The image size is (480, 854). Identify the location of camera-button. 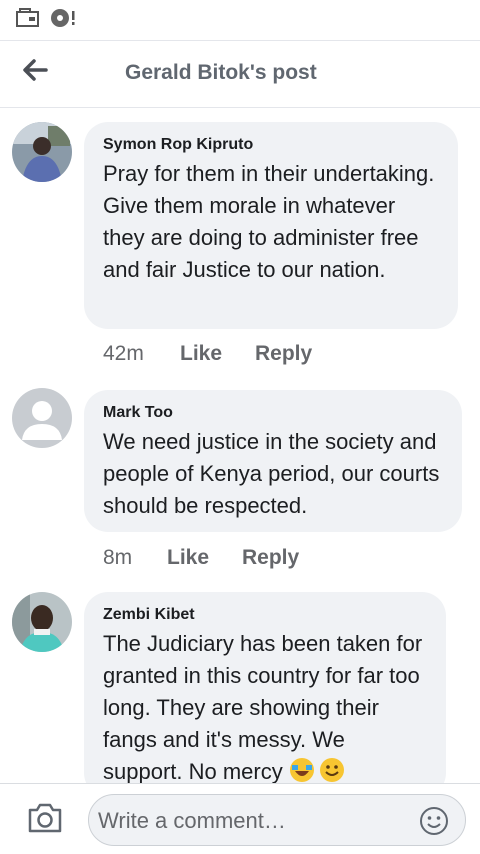
(45, 818).